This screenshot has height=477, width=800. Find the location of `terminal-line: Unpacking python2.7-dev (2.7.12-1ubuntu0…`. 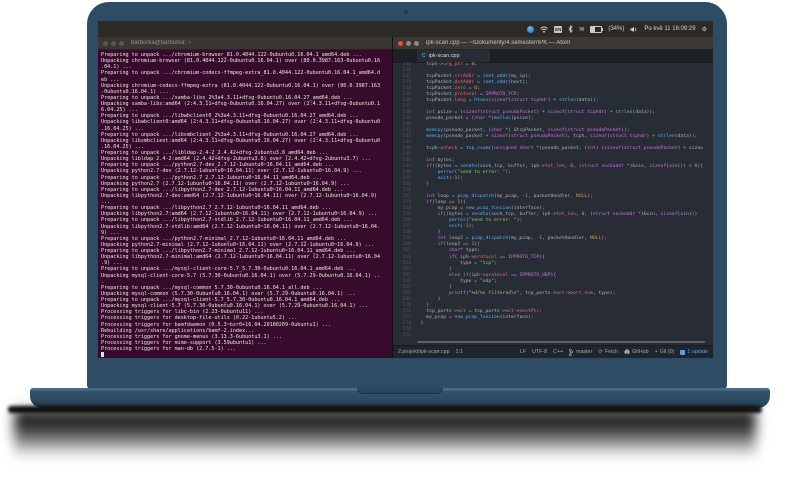

terminal-line: Unpacking python2.7-dev (2.7.12-1ubuntu0… is located at coordinates (231, 171).